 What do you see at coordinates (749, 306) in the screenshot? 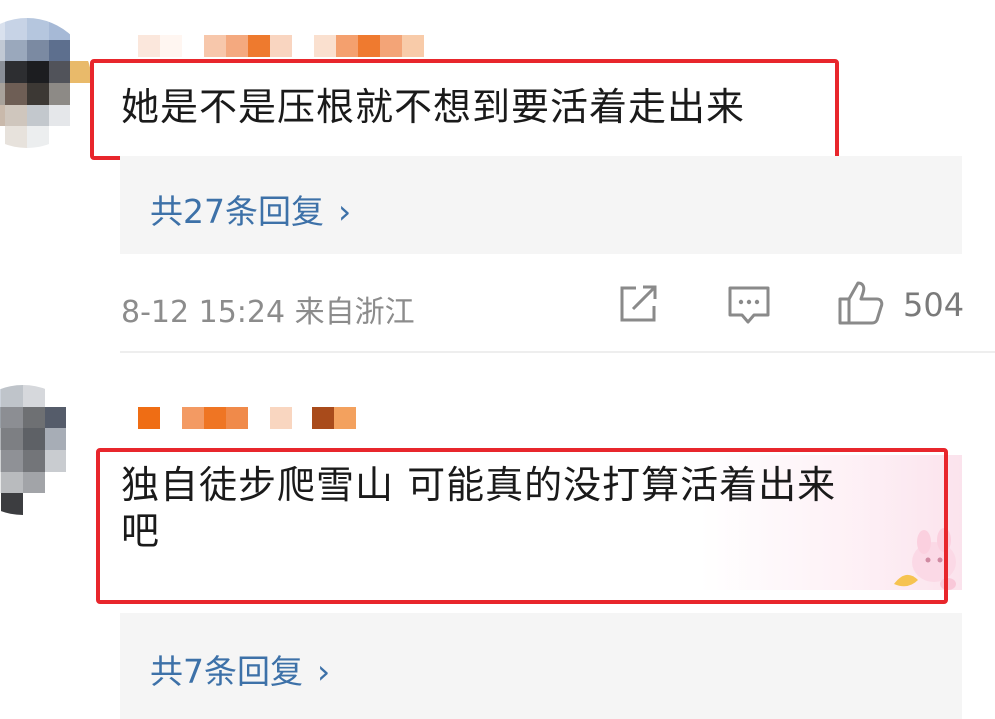
I see `comment-icon` at bounding box center [749, 306].